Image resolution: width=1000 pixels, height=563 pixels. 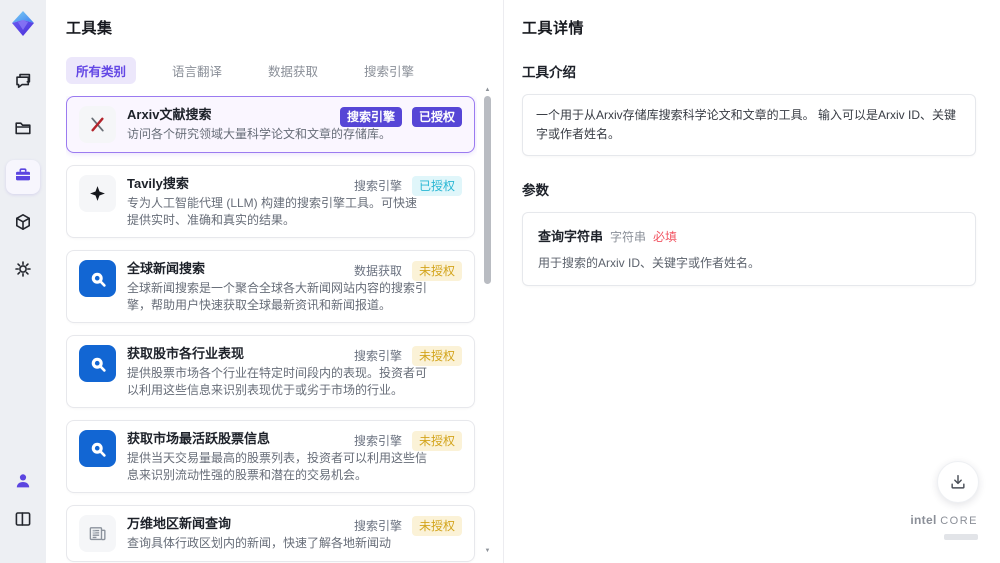 I want to click on rail-bottom, so click(x=23, y=508).